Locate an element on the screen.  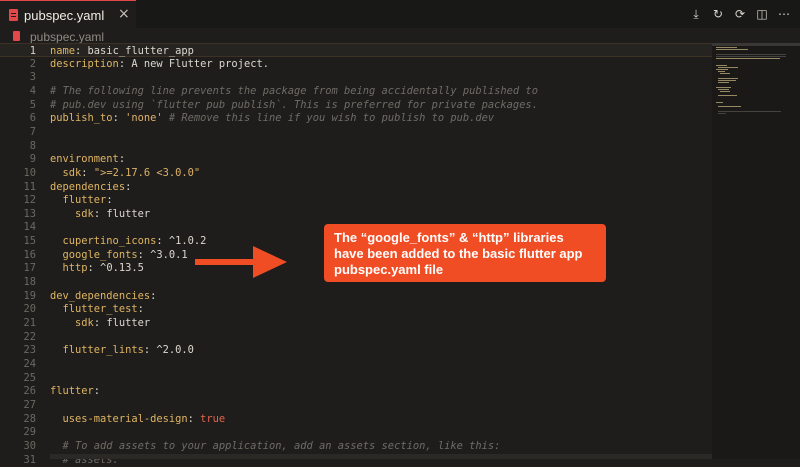
split-editor-icon: ◫ is located at coordinates (762, 14).